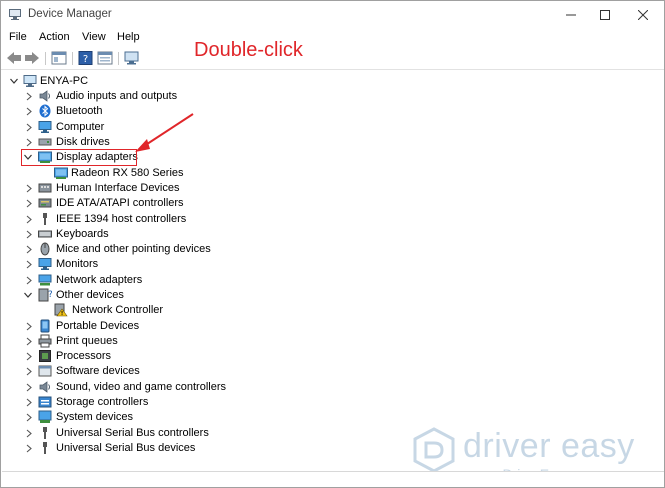  Describe the element at coordinates (248, 50) in the screenshot. I see `annotation-text: Double-click` at that location.